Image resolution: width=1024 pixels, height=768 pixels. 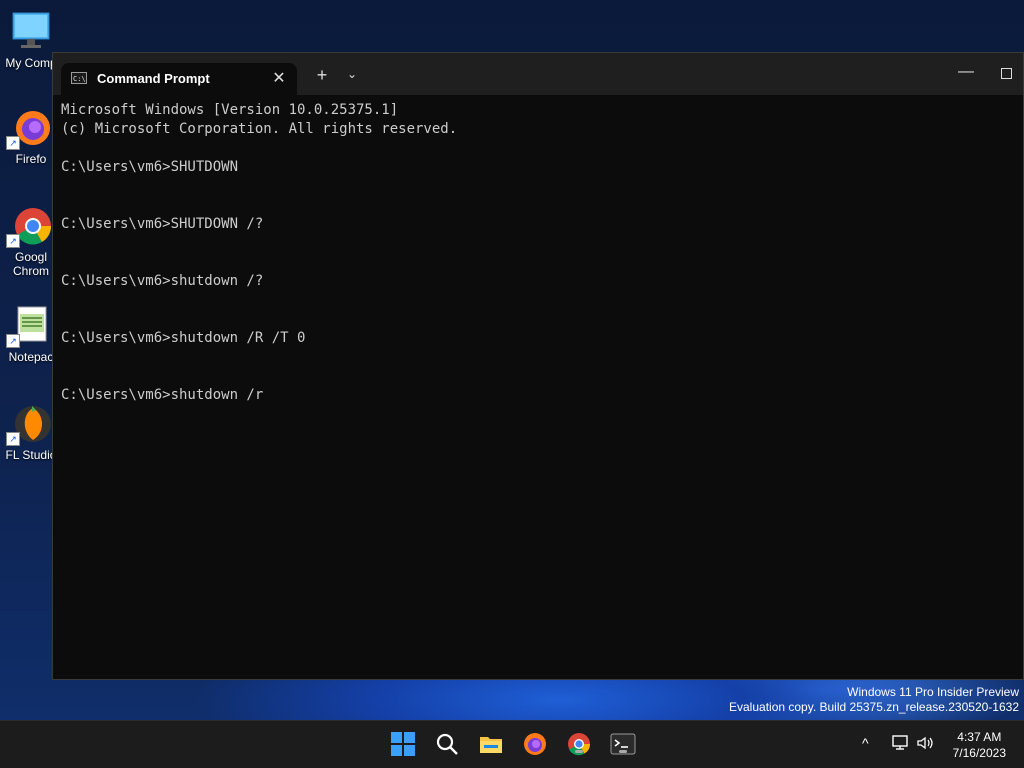 I want to click on clock-date: 7/16/2023, so click(x=979, y=753).